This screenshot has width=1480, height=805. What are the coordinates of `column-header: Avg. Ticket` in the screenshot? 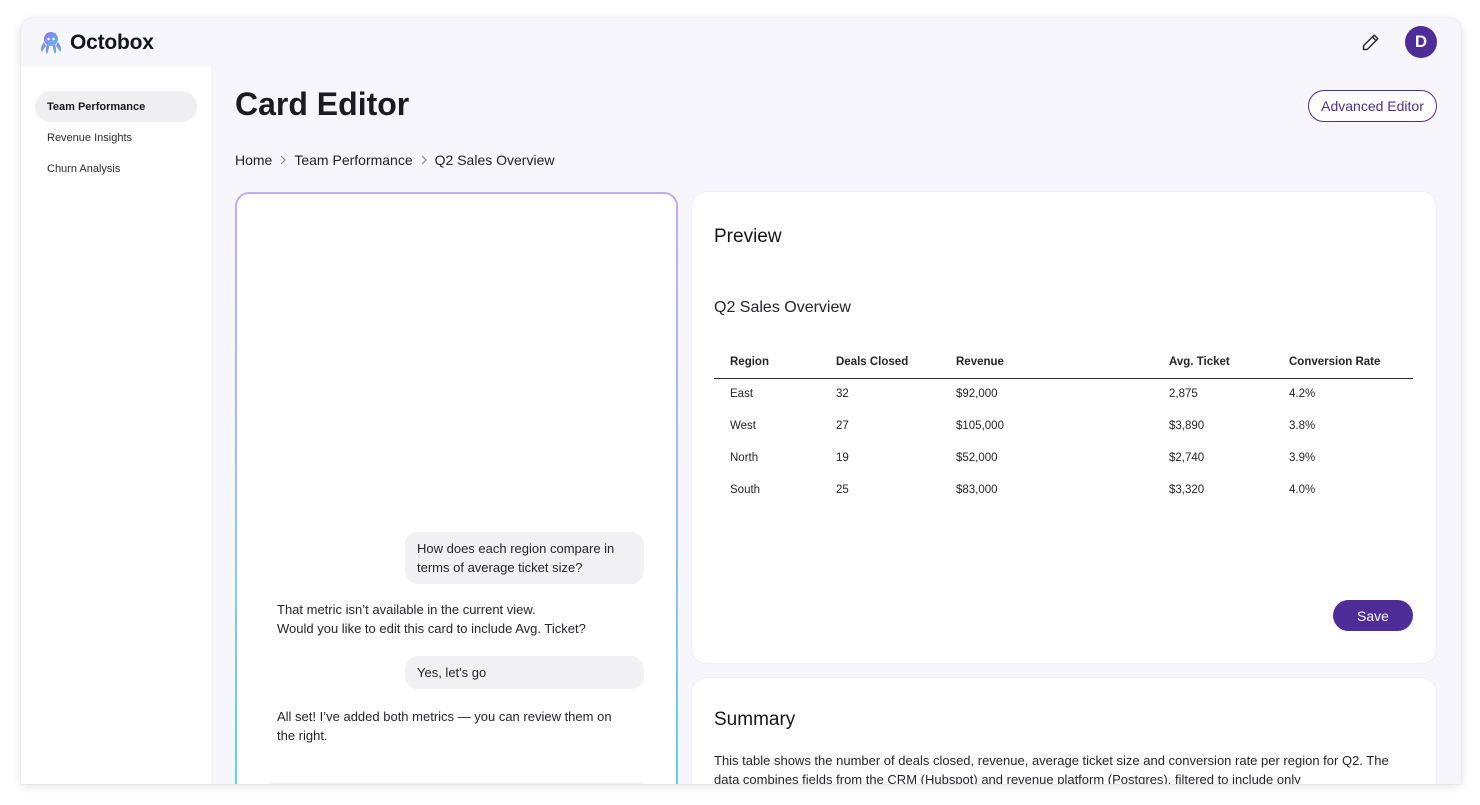 It's located at (1213, 362).